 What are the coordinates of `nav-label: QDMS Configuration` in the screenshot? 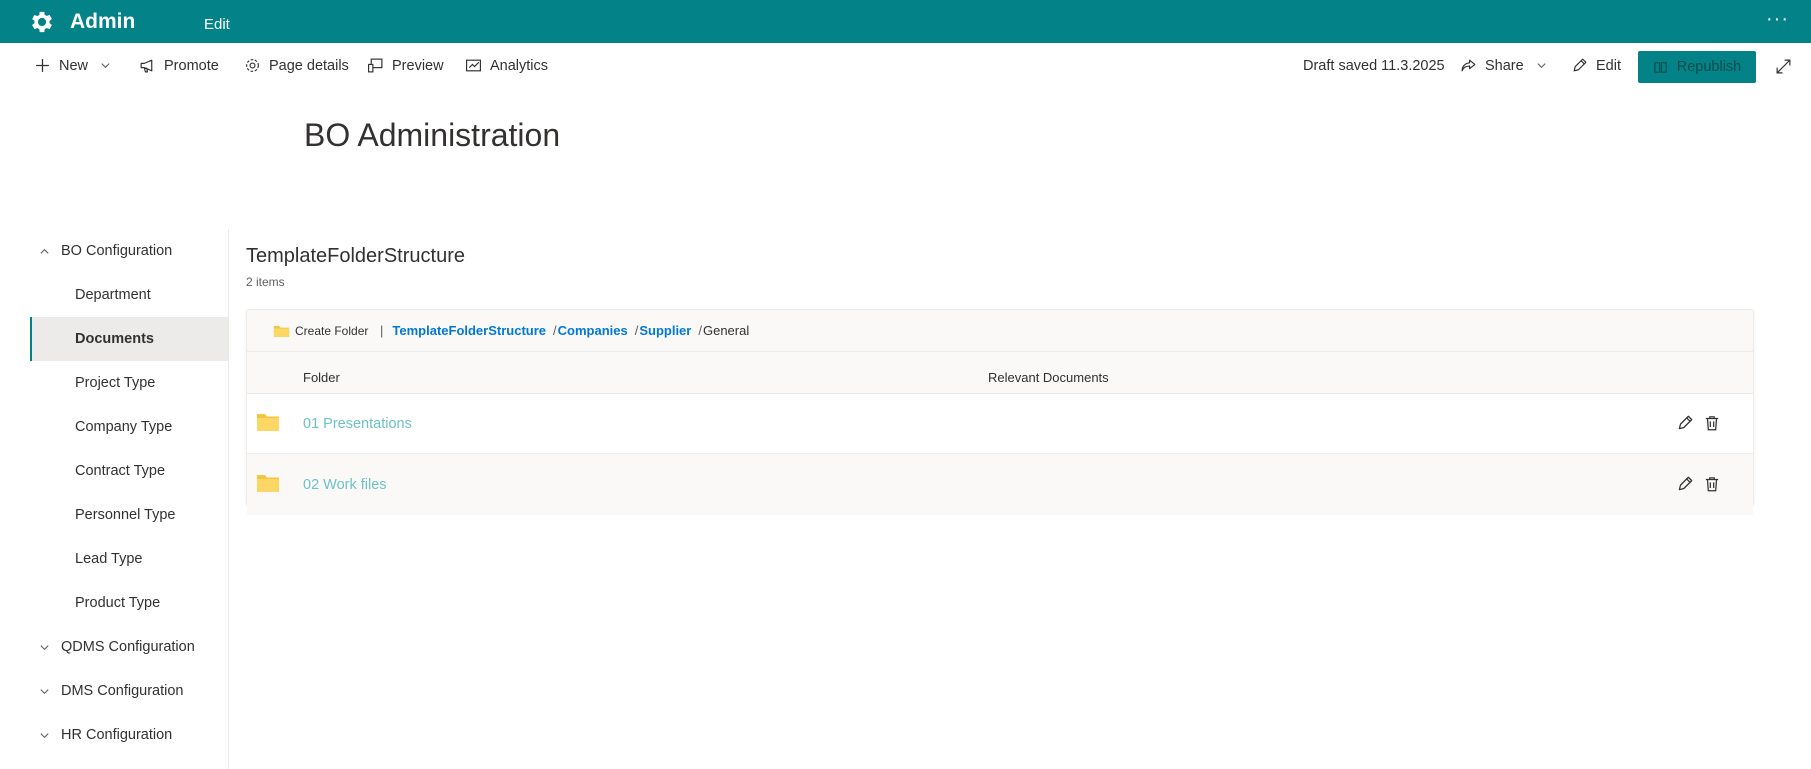 It's located at (128, 647).